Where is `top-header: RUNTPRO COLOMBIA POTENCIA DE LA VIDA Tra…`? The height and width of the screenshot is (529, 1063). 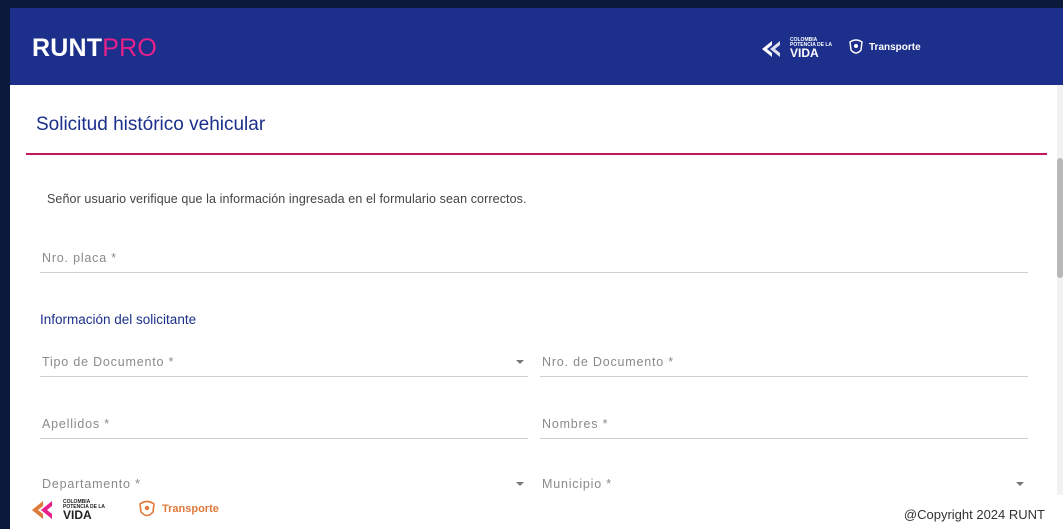
top-header: RUNTPRO COLOMBIA POTENCIA DE LA VIDA Tra… is located at coordinates (536, 46).